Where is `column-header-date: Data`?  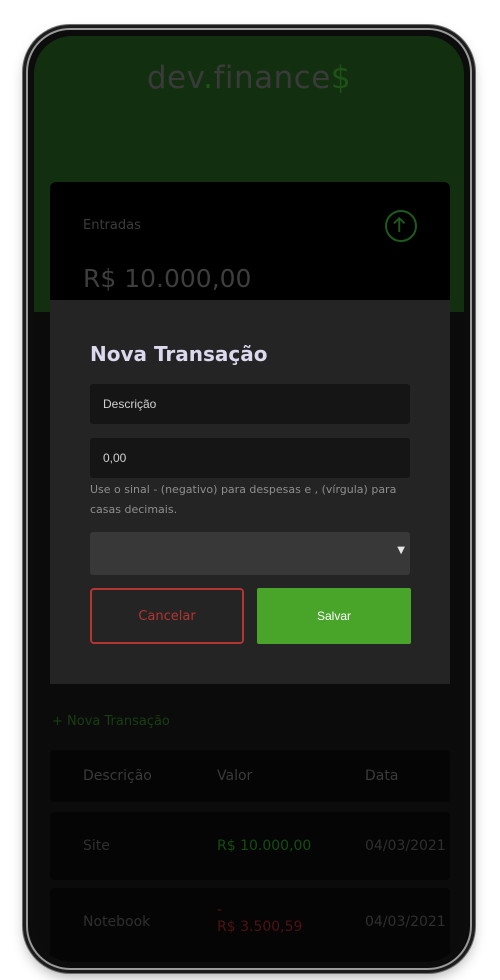 column-header-date: Data is located at coordinates (382, 776).